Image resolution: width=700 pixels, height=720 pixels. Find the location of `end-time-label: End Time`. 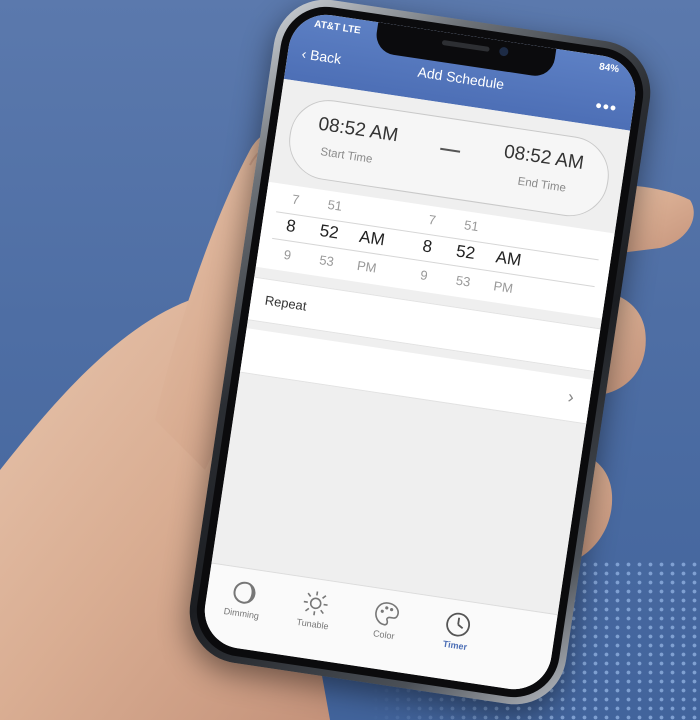

end-time-label: End Time is located at coordinates (541, 185).